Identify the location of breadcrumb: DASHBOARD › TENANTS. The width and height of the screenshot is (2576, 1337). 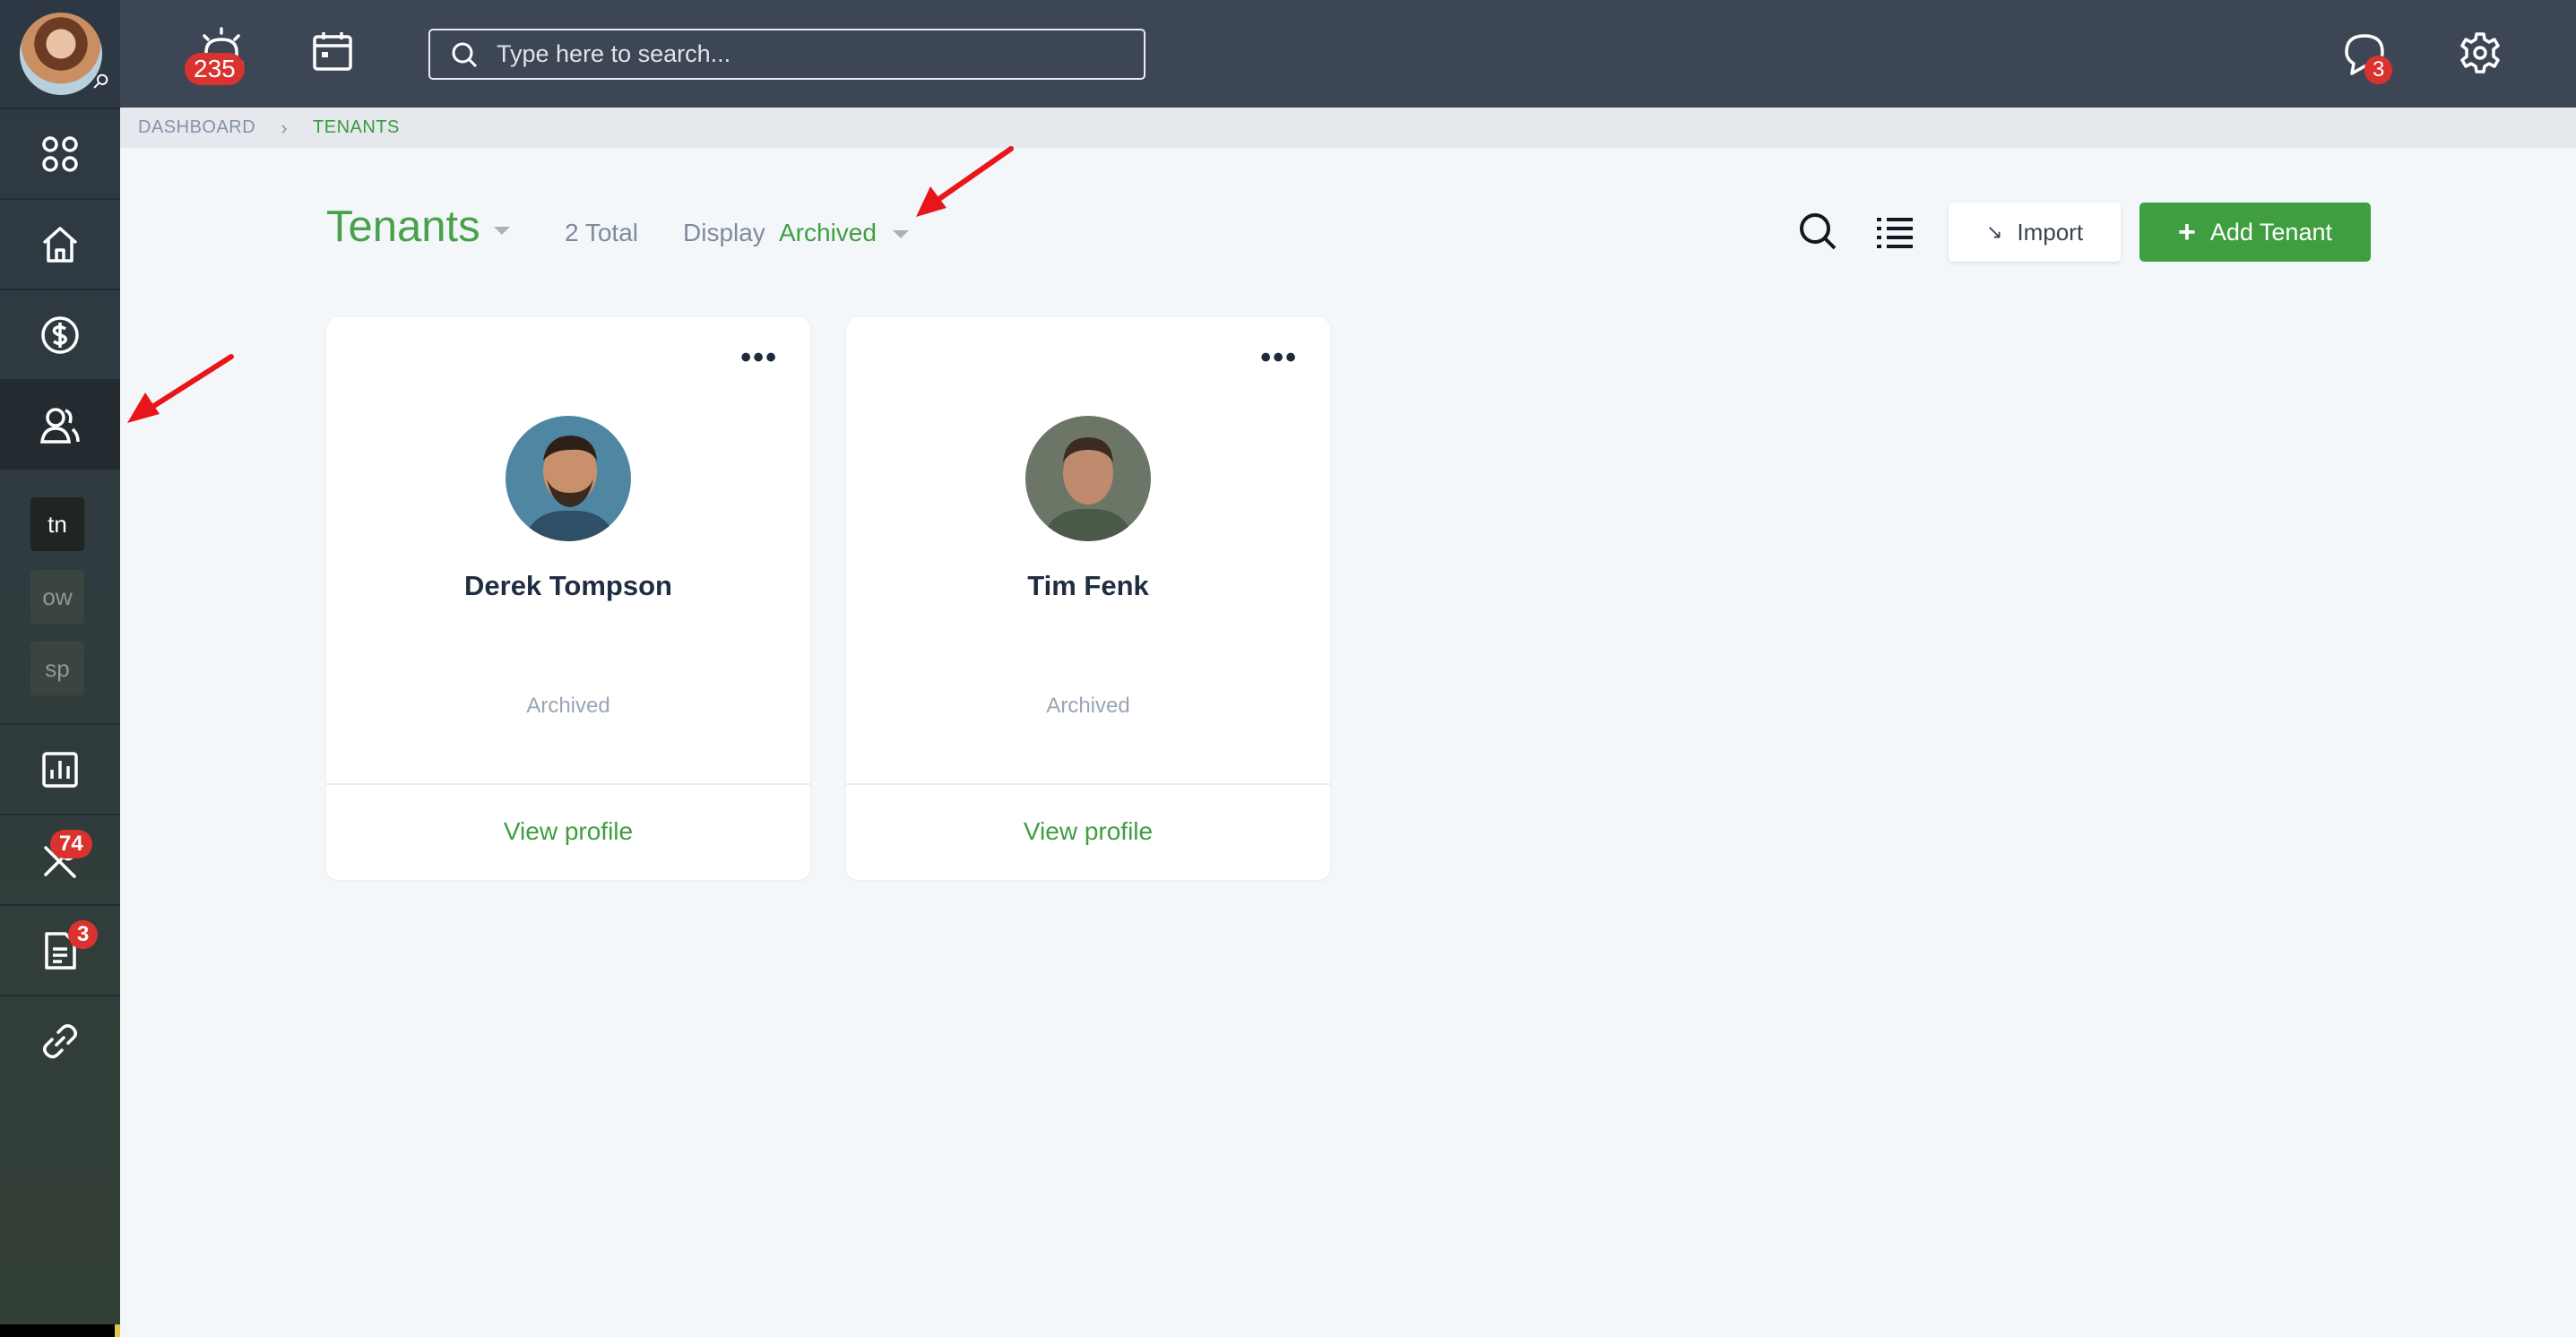
(1348, 128).